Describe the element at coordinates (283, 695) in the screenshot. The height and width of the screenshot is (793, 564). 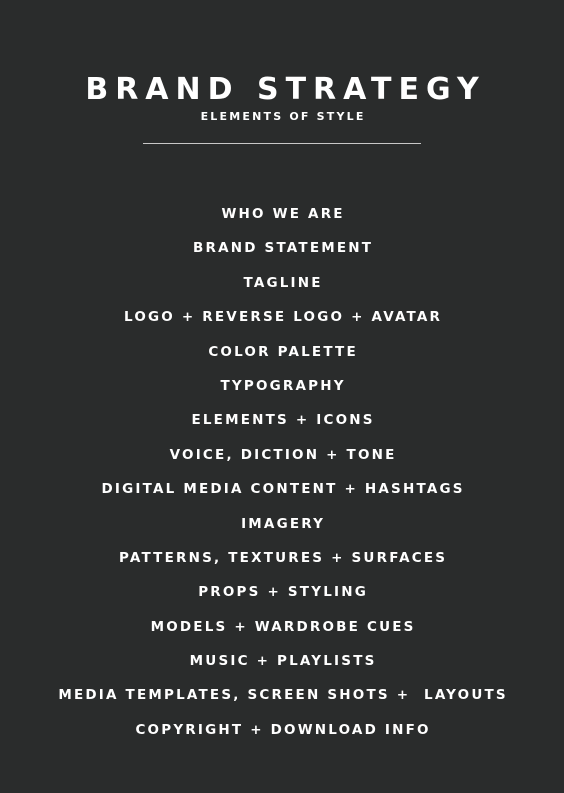
I see `contents-item: MEDIA TEMPLATES, SCREEN SHOTS + LAYOUTS` at that location.